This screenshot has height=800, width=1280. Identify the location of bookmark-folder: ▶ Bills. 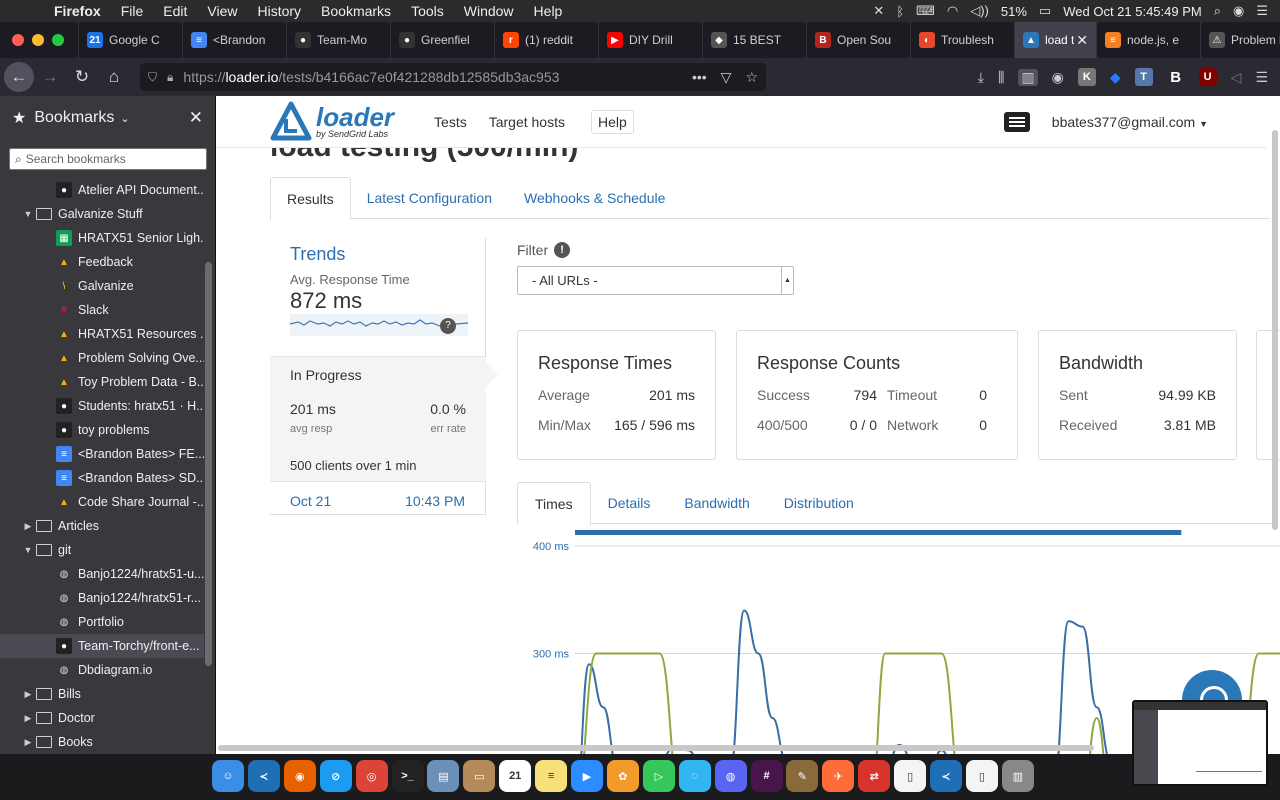
(102, 694).